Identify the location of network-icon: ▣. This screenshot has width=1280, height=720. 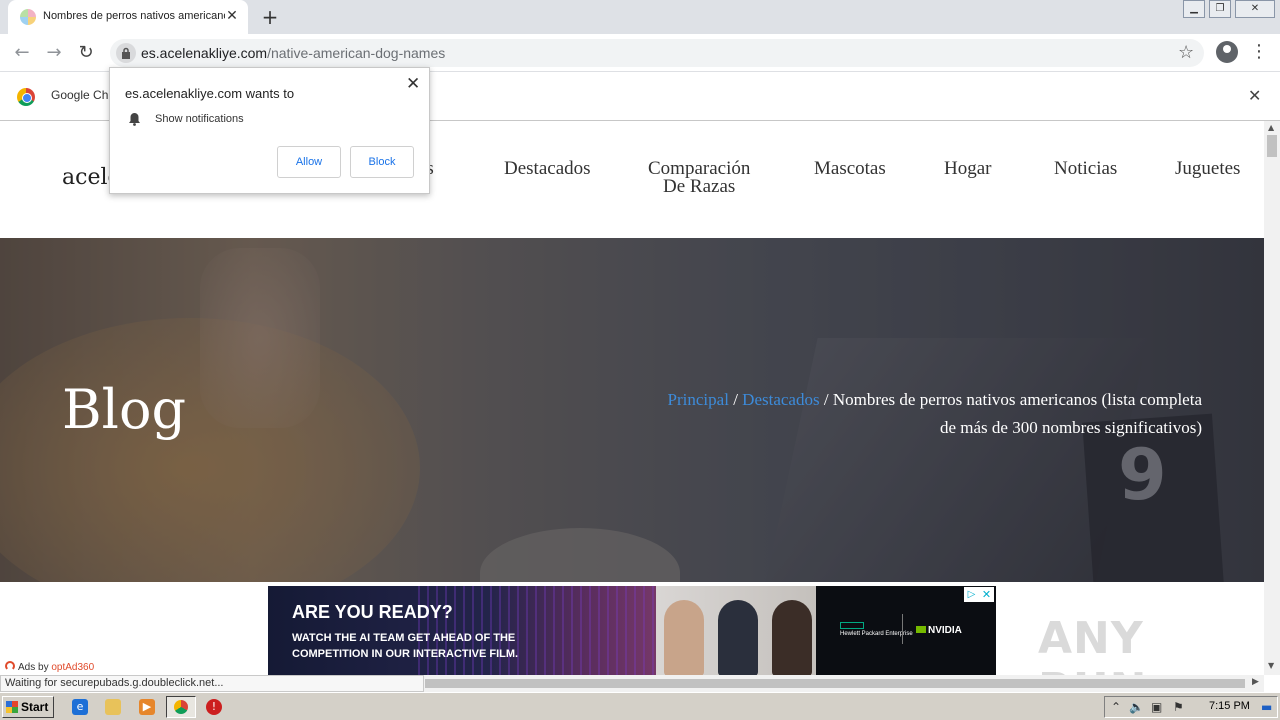
(1156, 707).